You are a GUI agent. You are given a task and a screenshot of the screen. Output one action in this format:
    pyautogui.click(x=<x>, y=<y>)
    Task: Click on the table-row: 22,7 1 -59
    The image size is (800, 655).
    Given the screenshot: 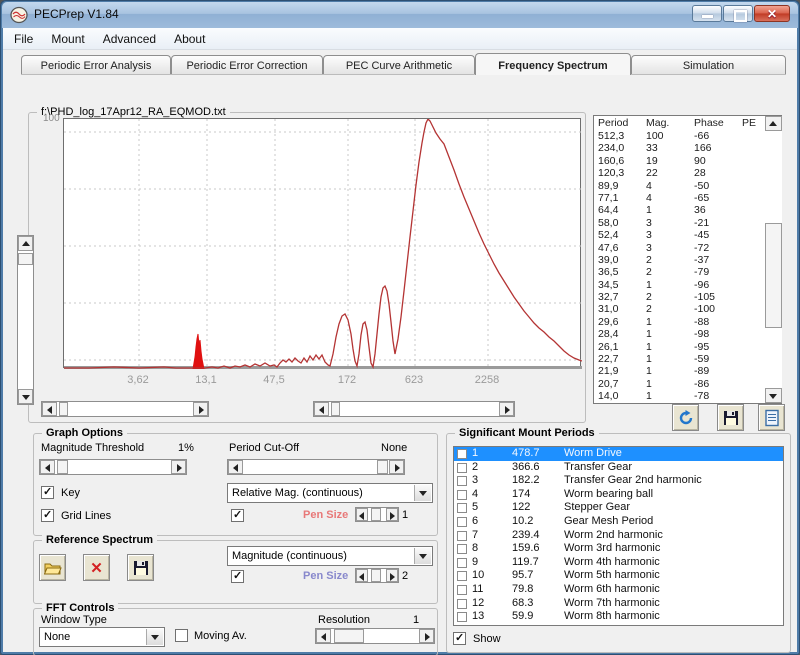 What is the action you would take?
    pyautogui.click(x=687, y=359)
    